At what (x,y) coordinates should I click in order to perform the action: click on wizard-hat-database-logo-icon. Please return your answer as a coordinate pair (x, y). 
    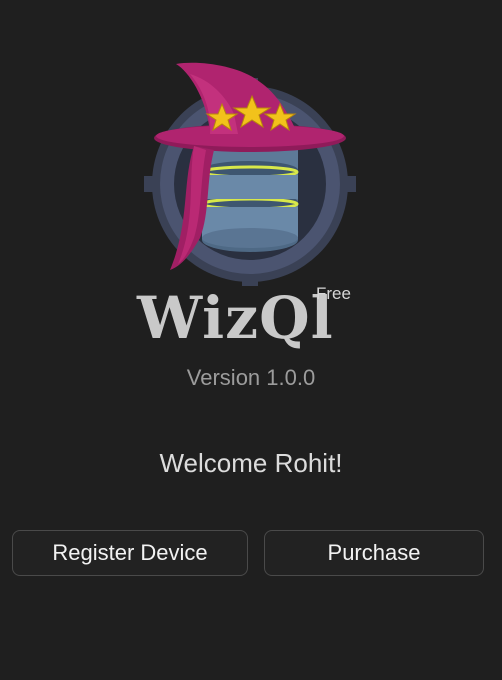
    Looking at the image, I should click on (250, 174).